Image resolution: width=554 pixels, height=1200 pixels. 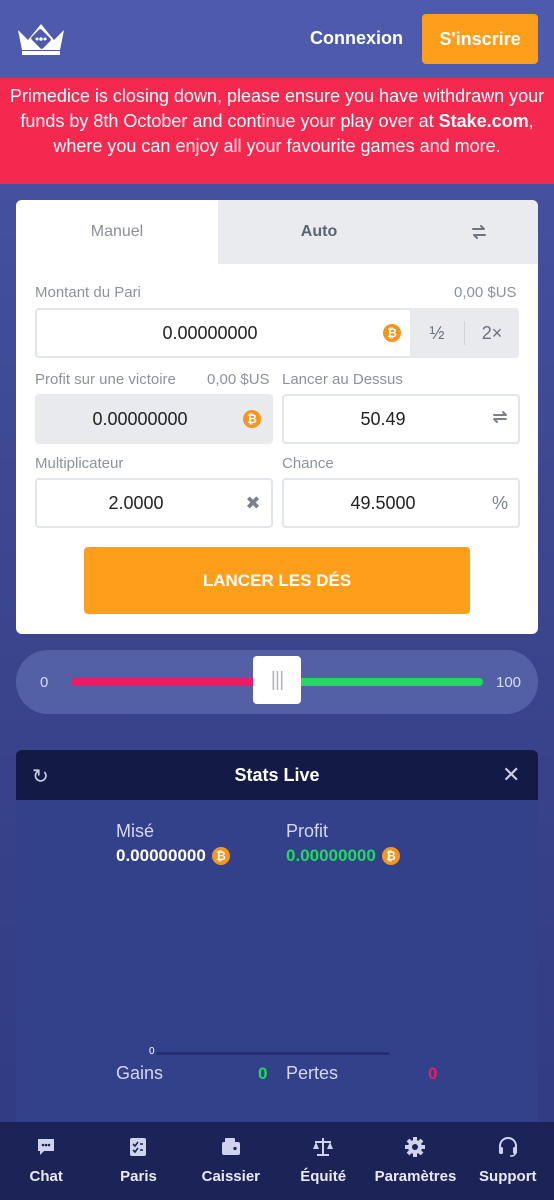 I want to click on nav-item-bets: Paris, so click(x=138, y=1161).